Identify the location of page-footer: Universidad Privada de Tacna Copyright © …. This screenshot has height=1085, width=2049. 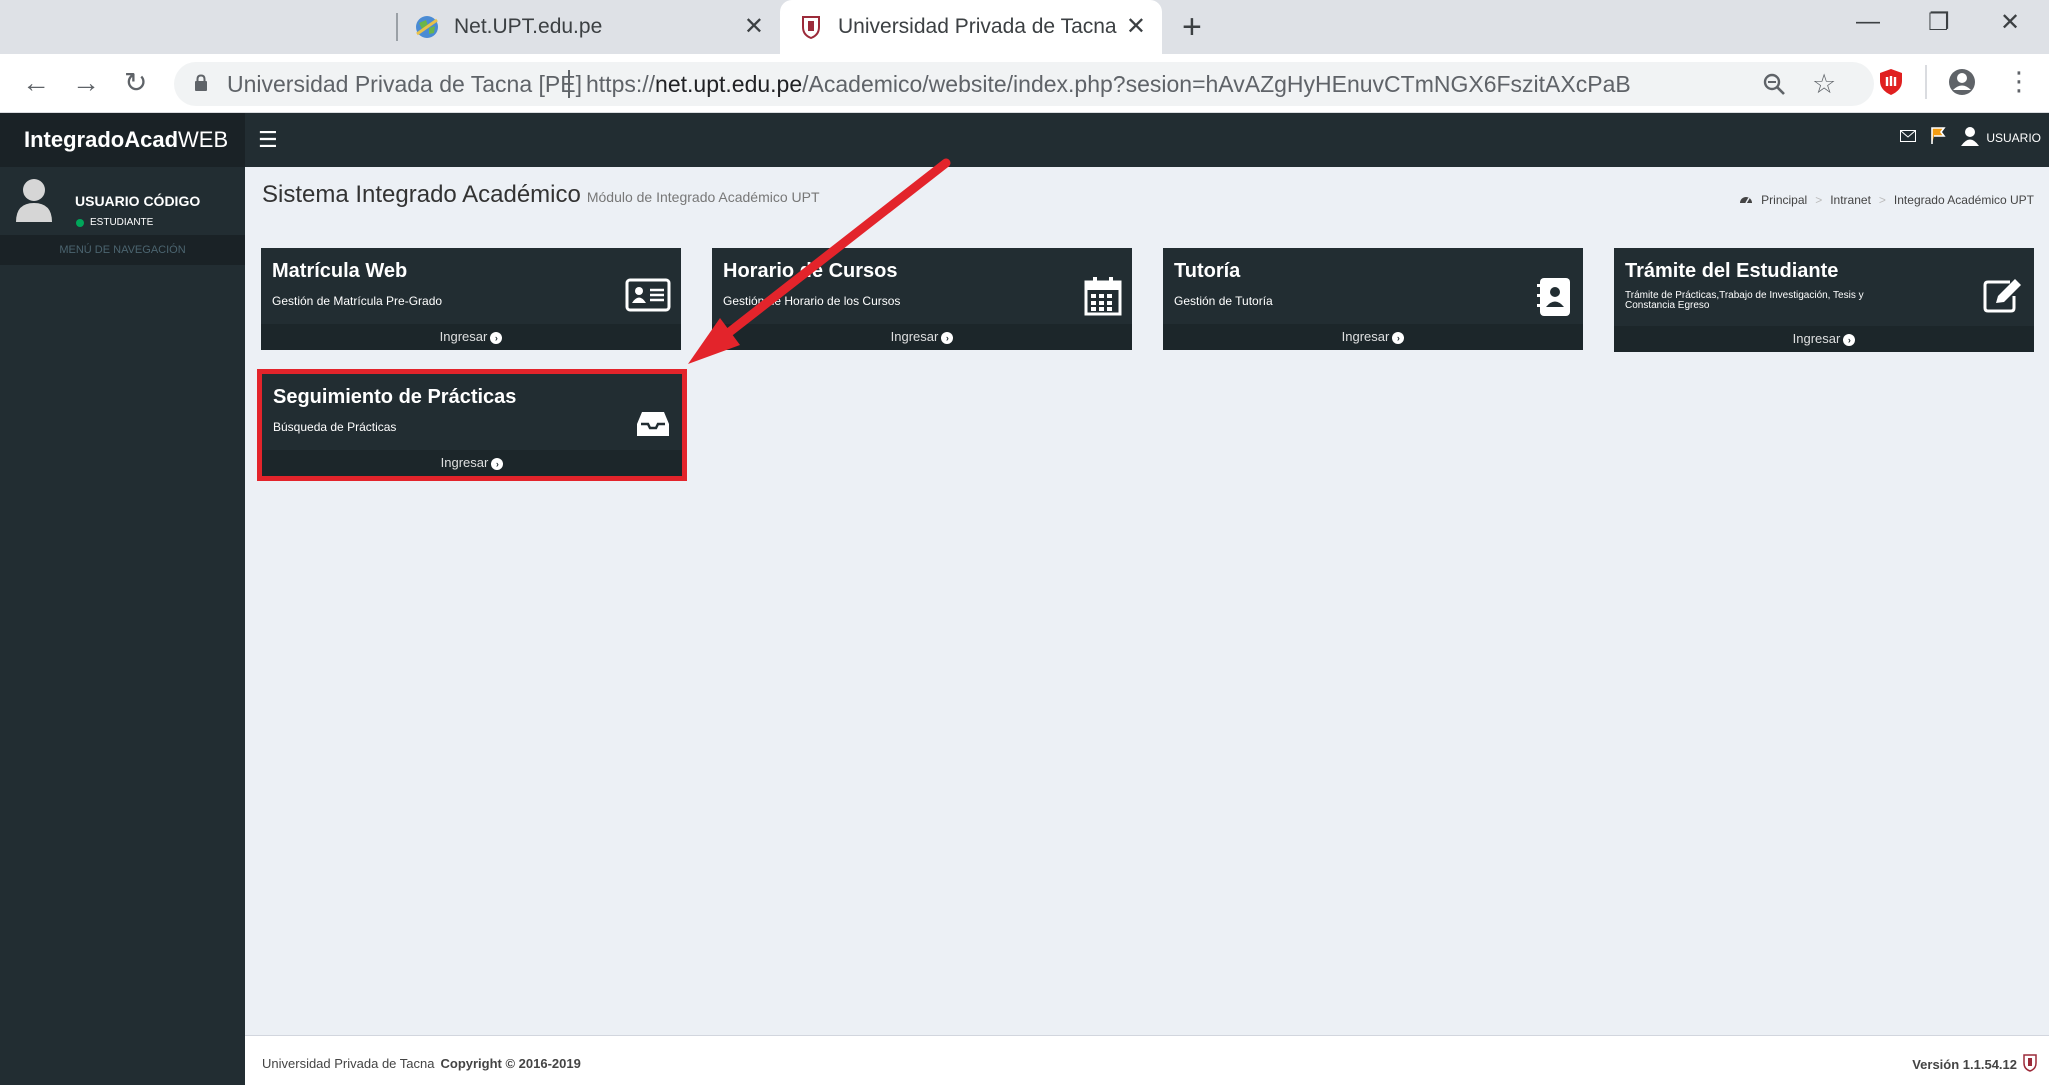
(1147, 1060).